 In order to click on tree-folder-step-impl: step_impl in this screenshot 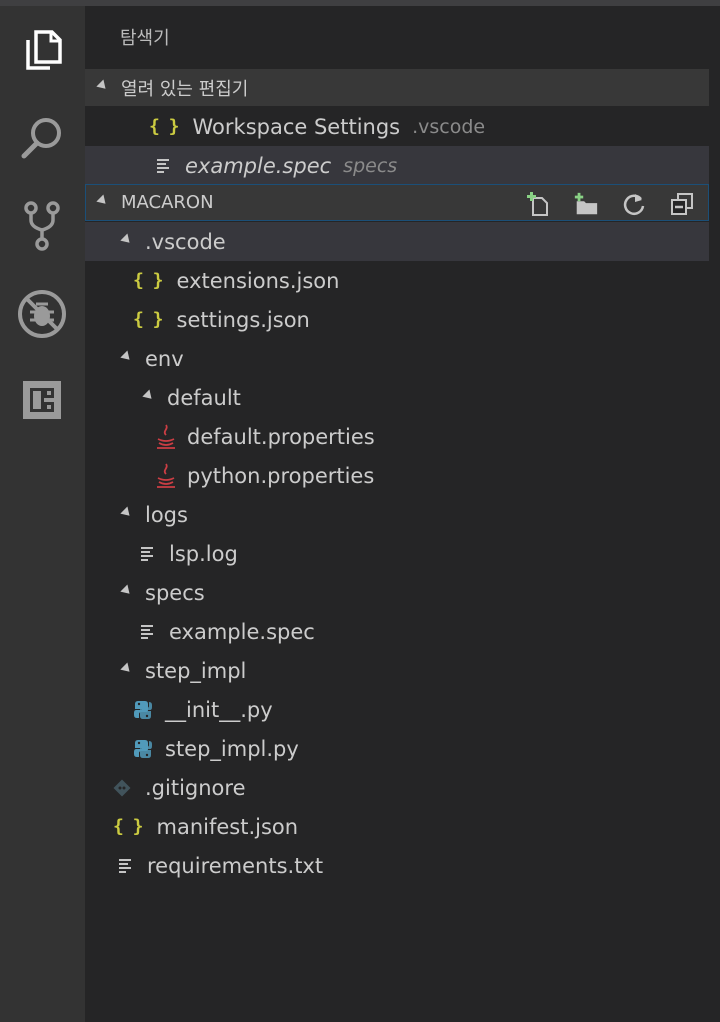, I will do `click(397, 670)`.